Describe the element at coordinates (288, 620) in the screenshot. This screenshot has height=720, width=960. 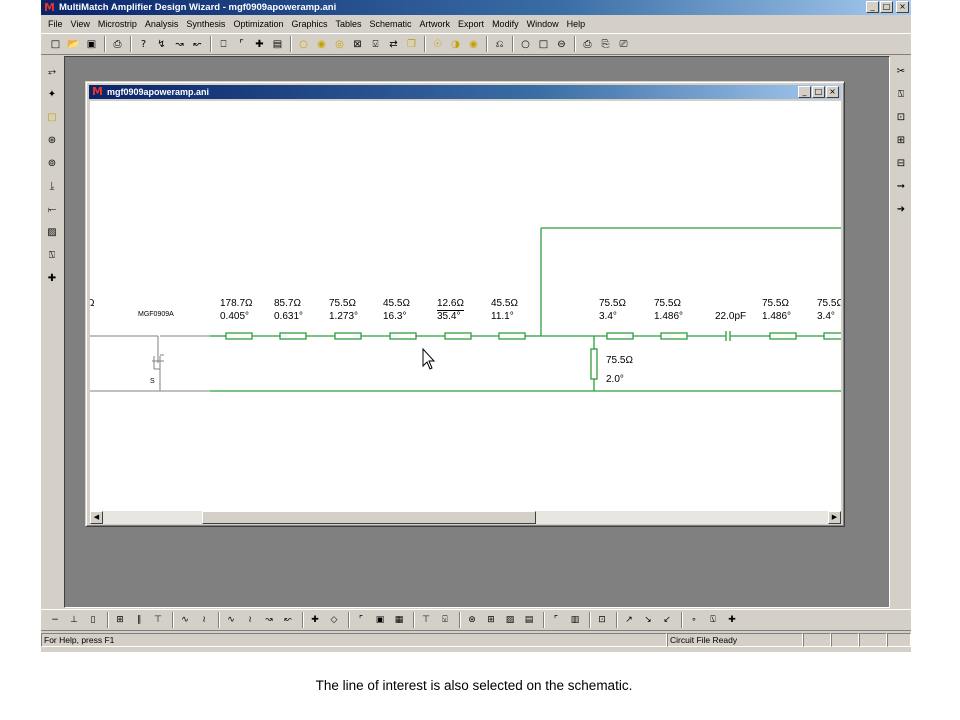
I see `coupled-alt-icon: ↜` at that location.